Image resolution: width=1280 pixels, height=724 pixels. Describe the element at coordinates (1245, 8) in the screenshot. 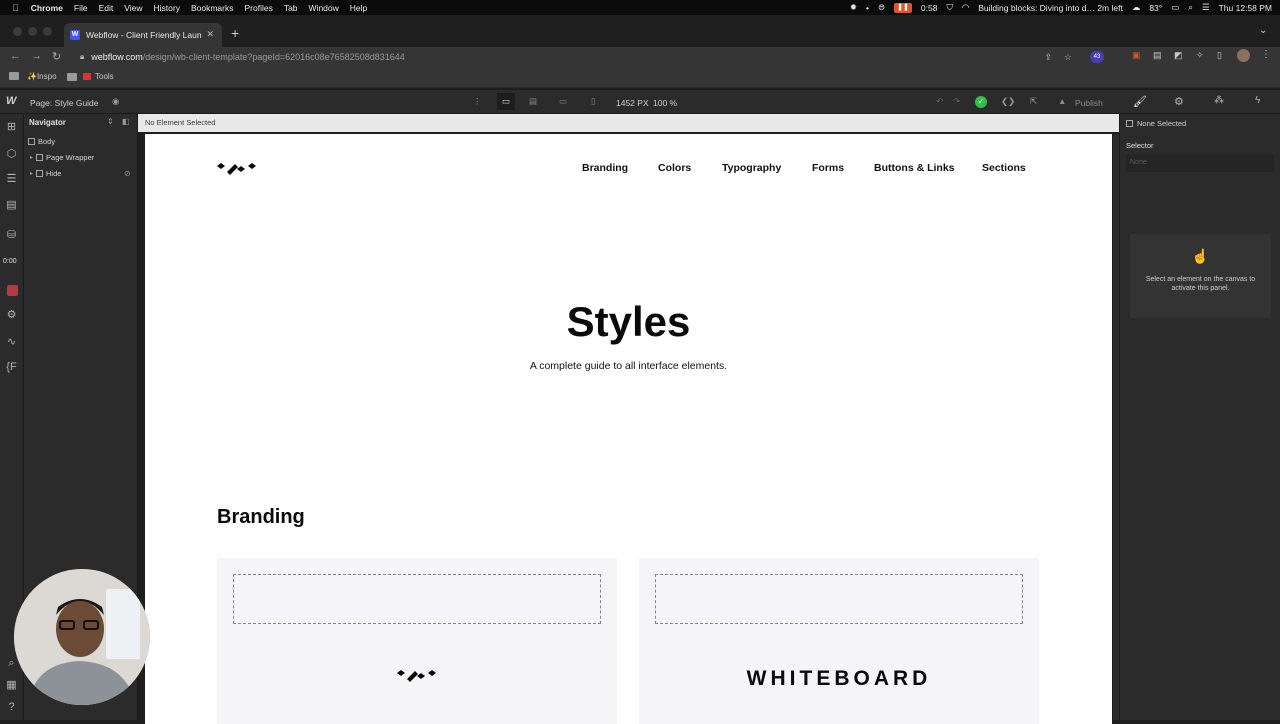

I see `clock: Thu 12:58 PM` at that location.